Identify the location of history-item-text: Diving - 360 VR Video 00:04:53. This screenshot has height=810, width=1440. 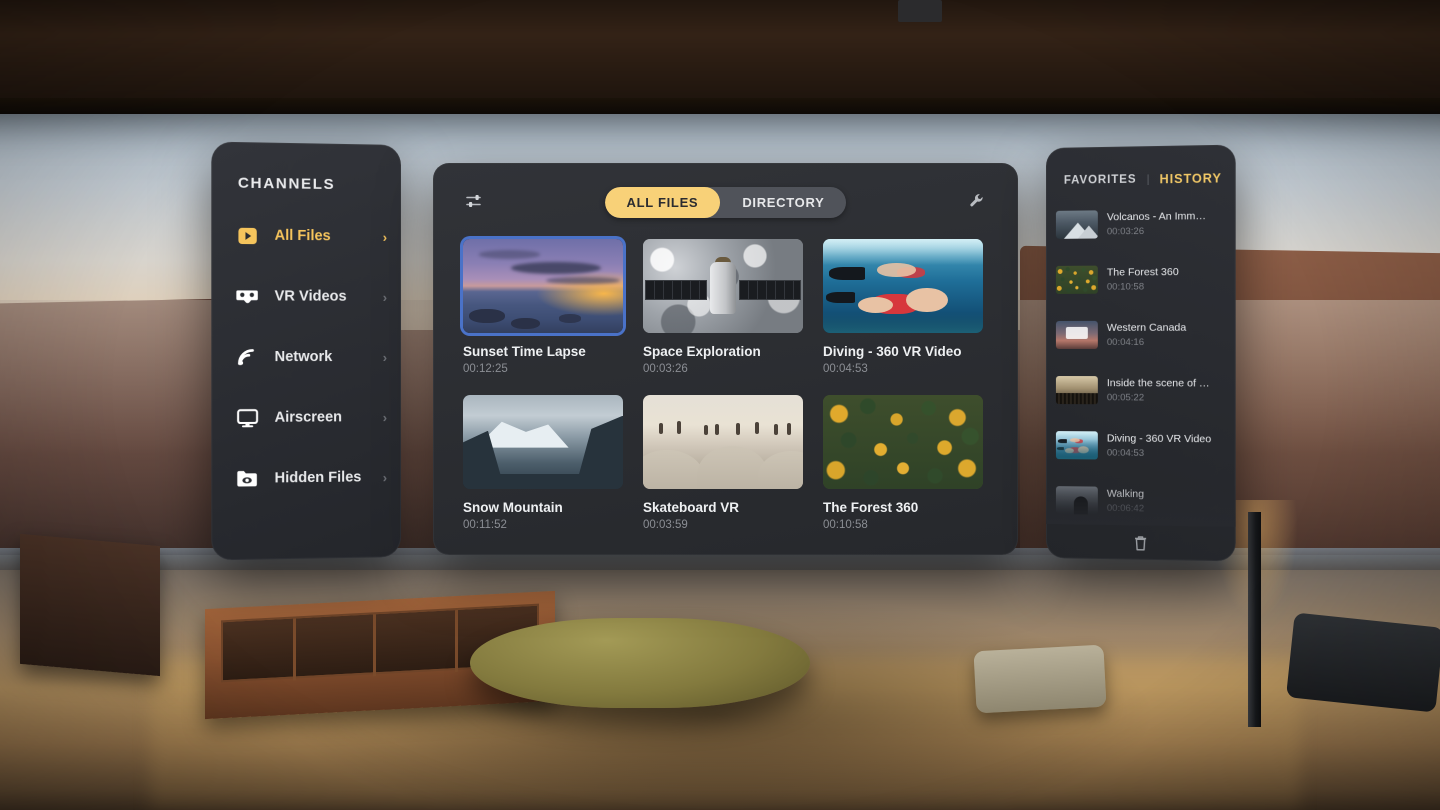
(1166, 445).